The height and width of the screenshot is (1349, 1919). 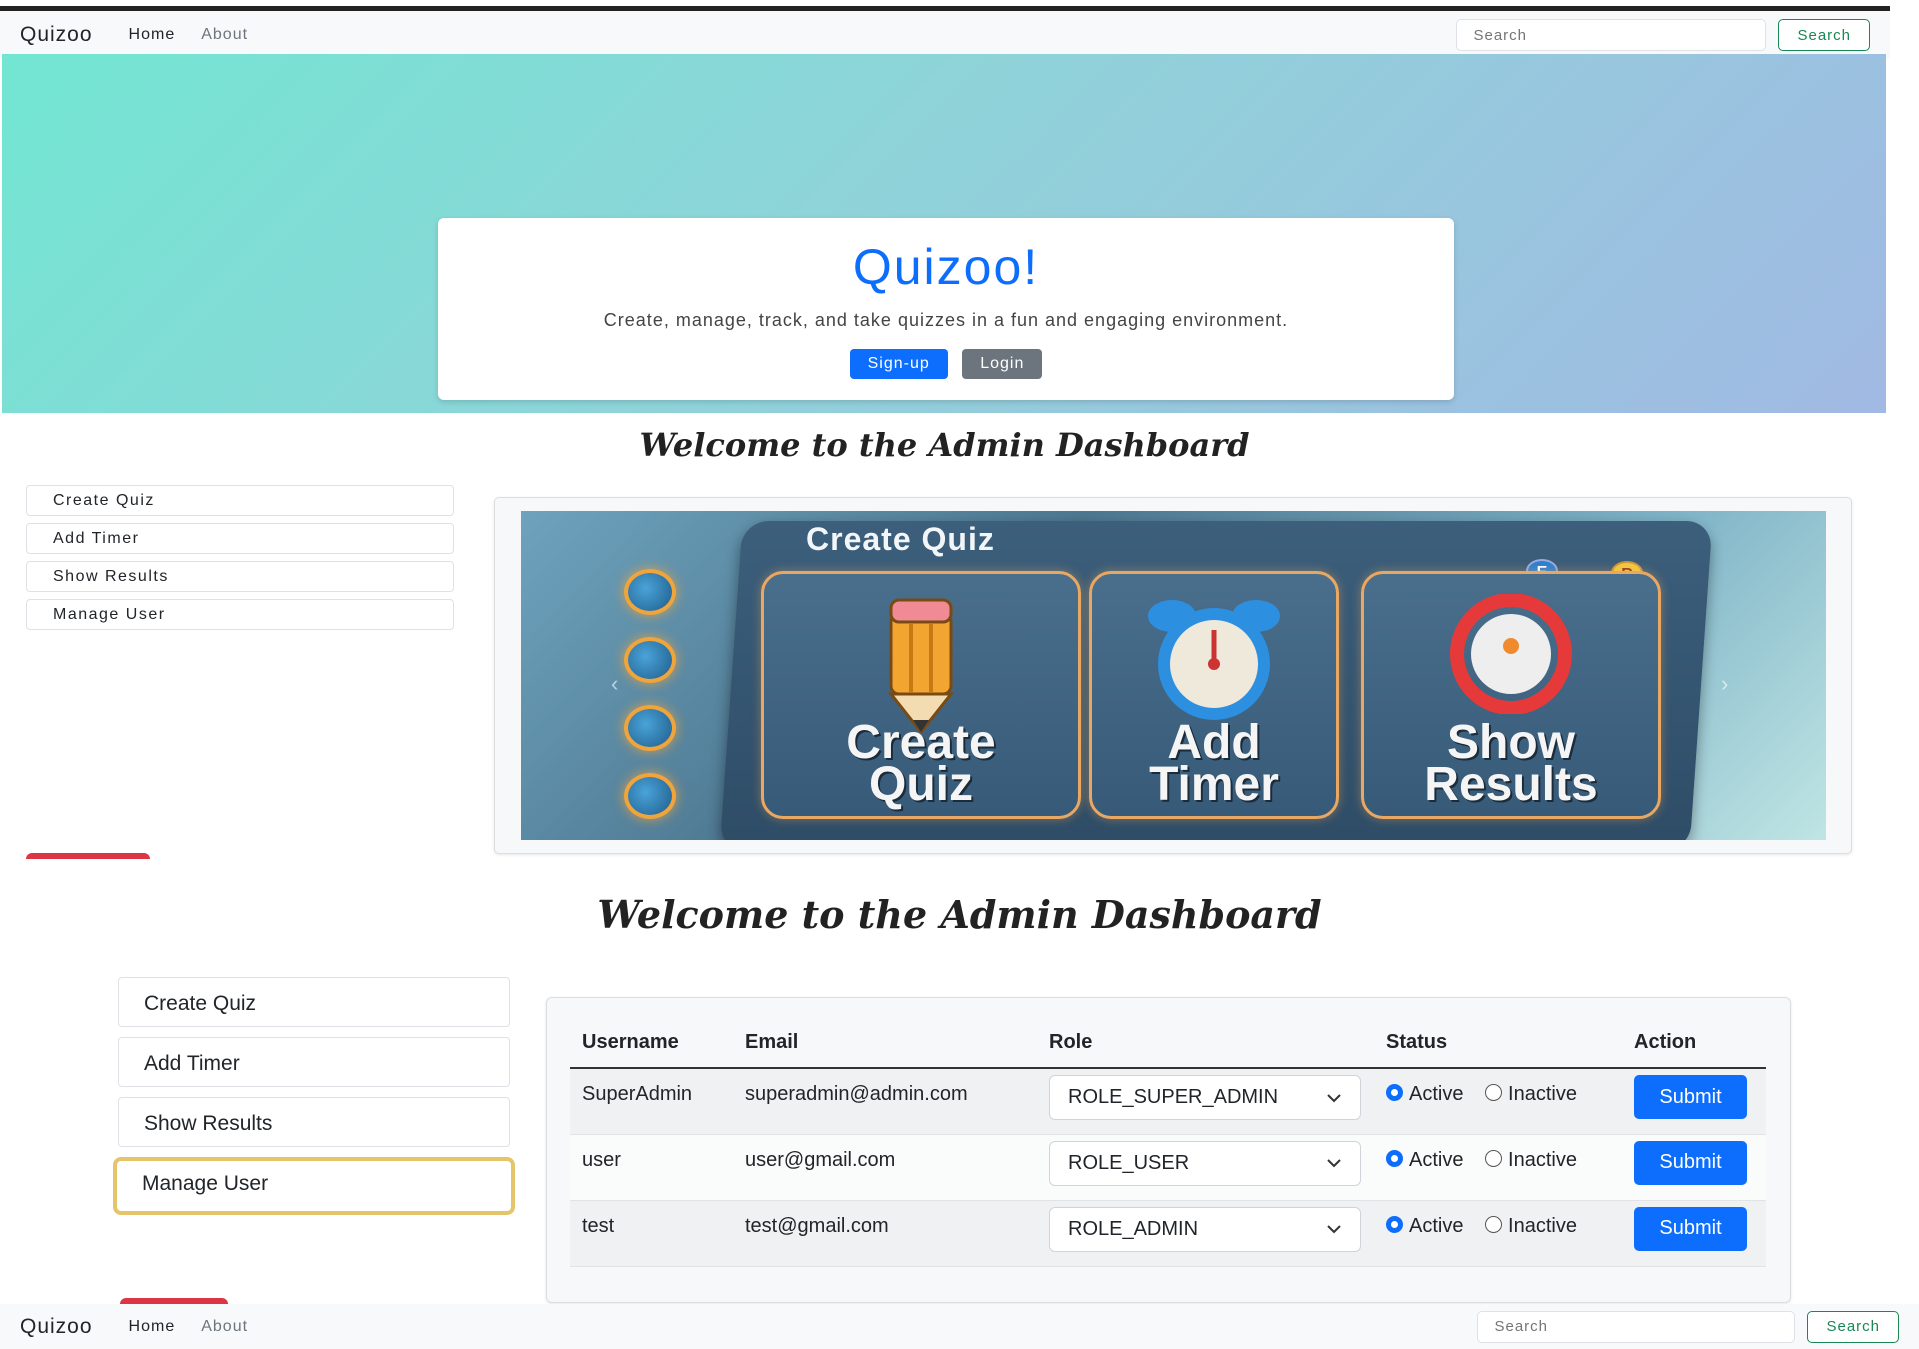 I want to click on add-timer-tile: Add Timer, so click(x=1214, y=695).